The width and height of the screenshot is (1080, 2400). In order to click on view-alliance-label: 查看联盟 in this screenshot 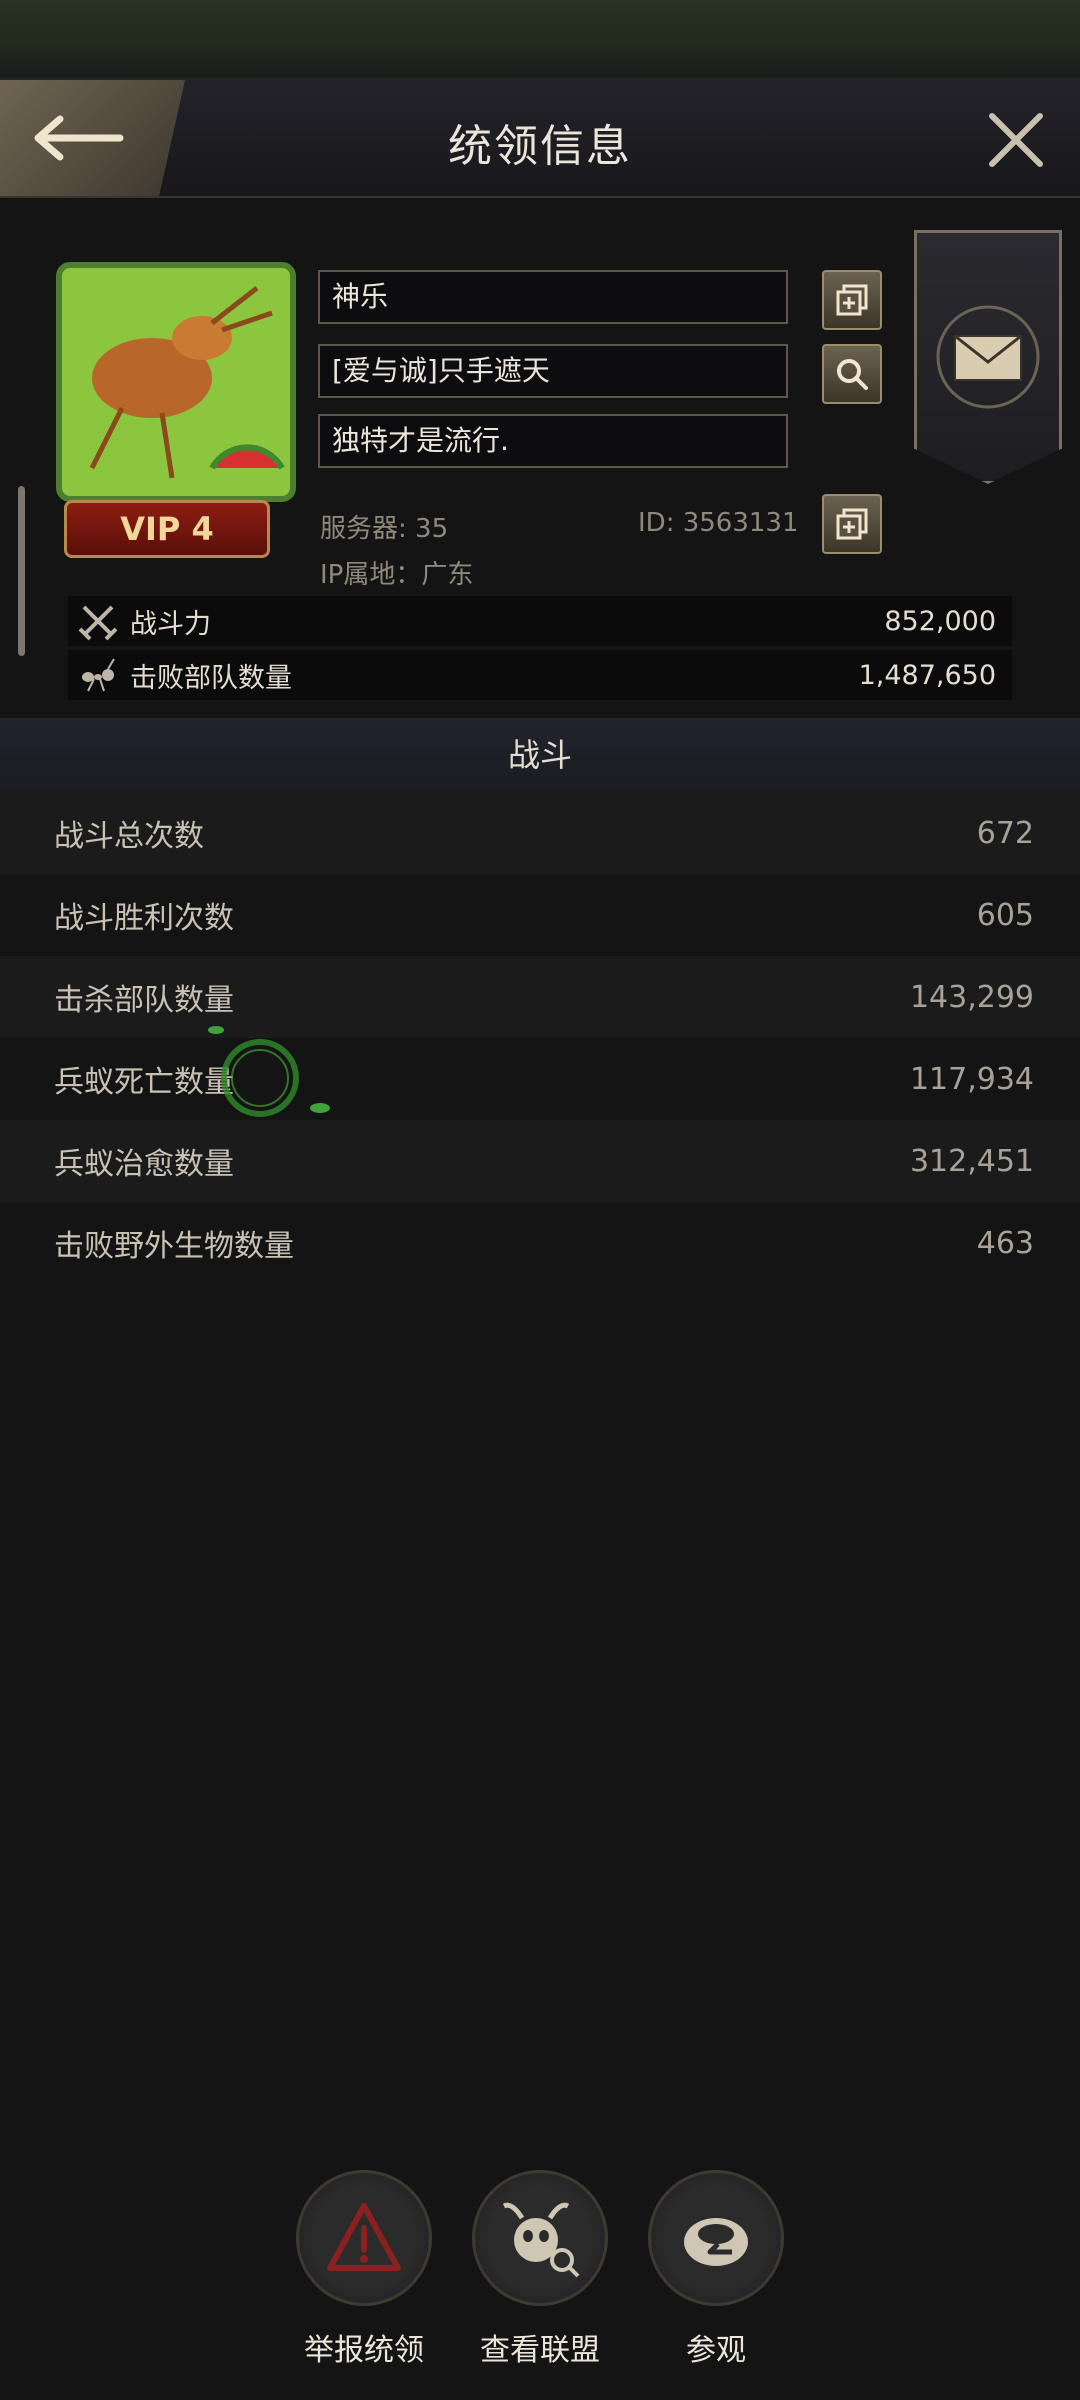, I will do `click(540, 2350)`.